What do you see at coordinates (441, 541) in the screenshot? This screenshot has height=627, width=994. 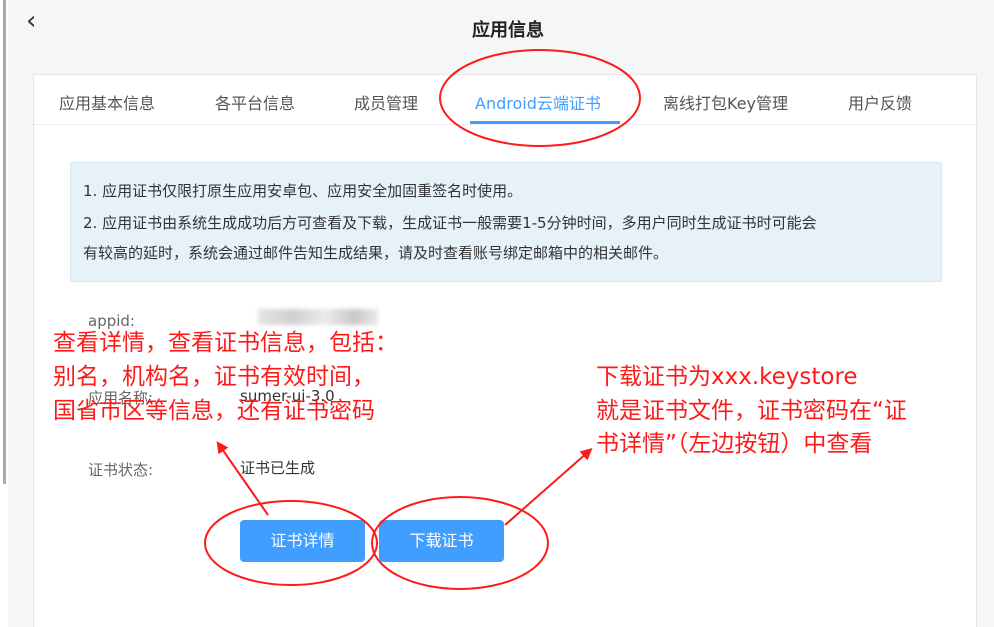 I see `download-cert-button: 下载证书` at bounding box center [441, 541].